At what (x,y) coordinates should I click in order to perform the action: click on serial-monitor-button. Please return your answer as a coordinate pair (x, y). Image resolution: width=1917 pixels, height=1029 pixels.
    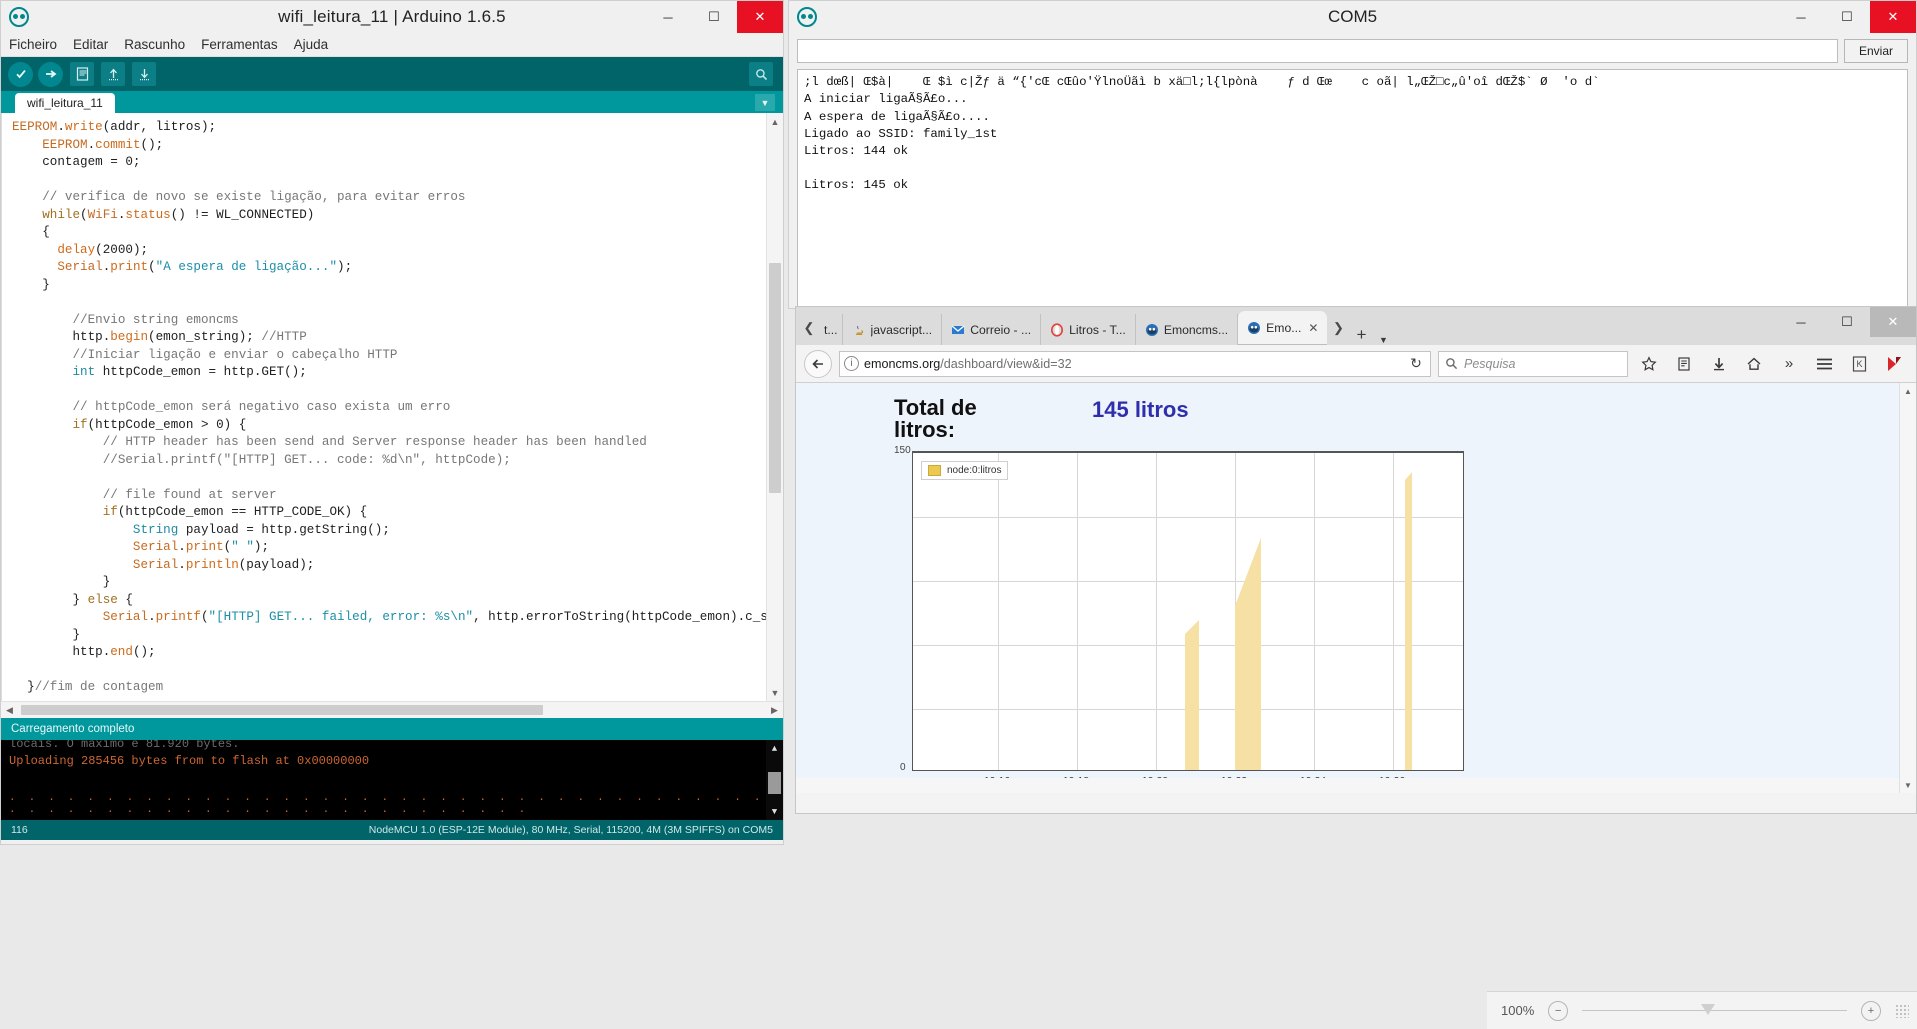
    Looking at the image, I should click on (761, 74).